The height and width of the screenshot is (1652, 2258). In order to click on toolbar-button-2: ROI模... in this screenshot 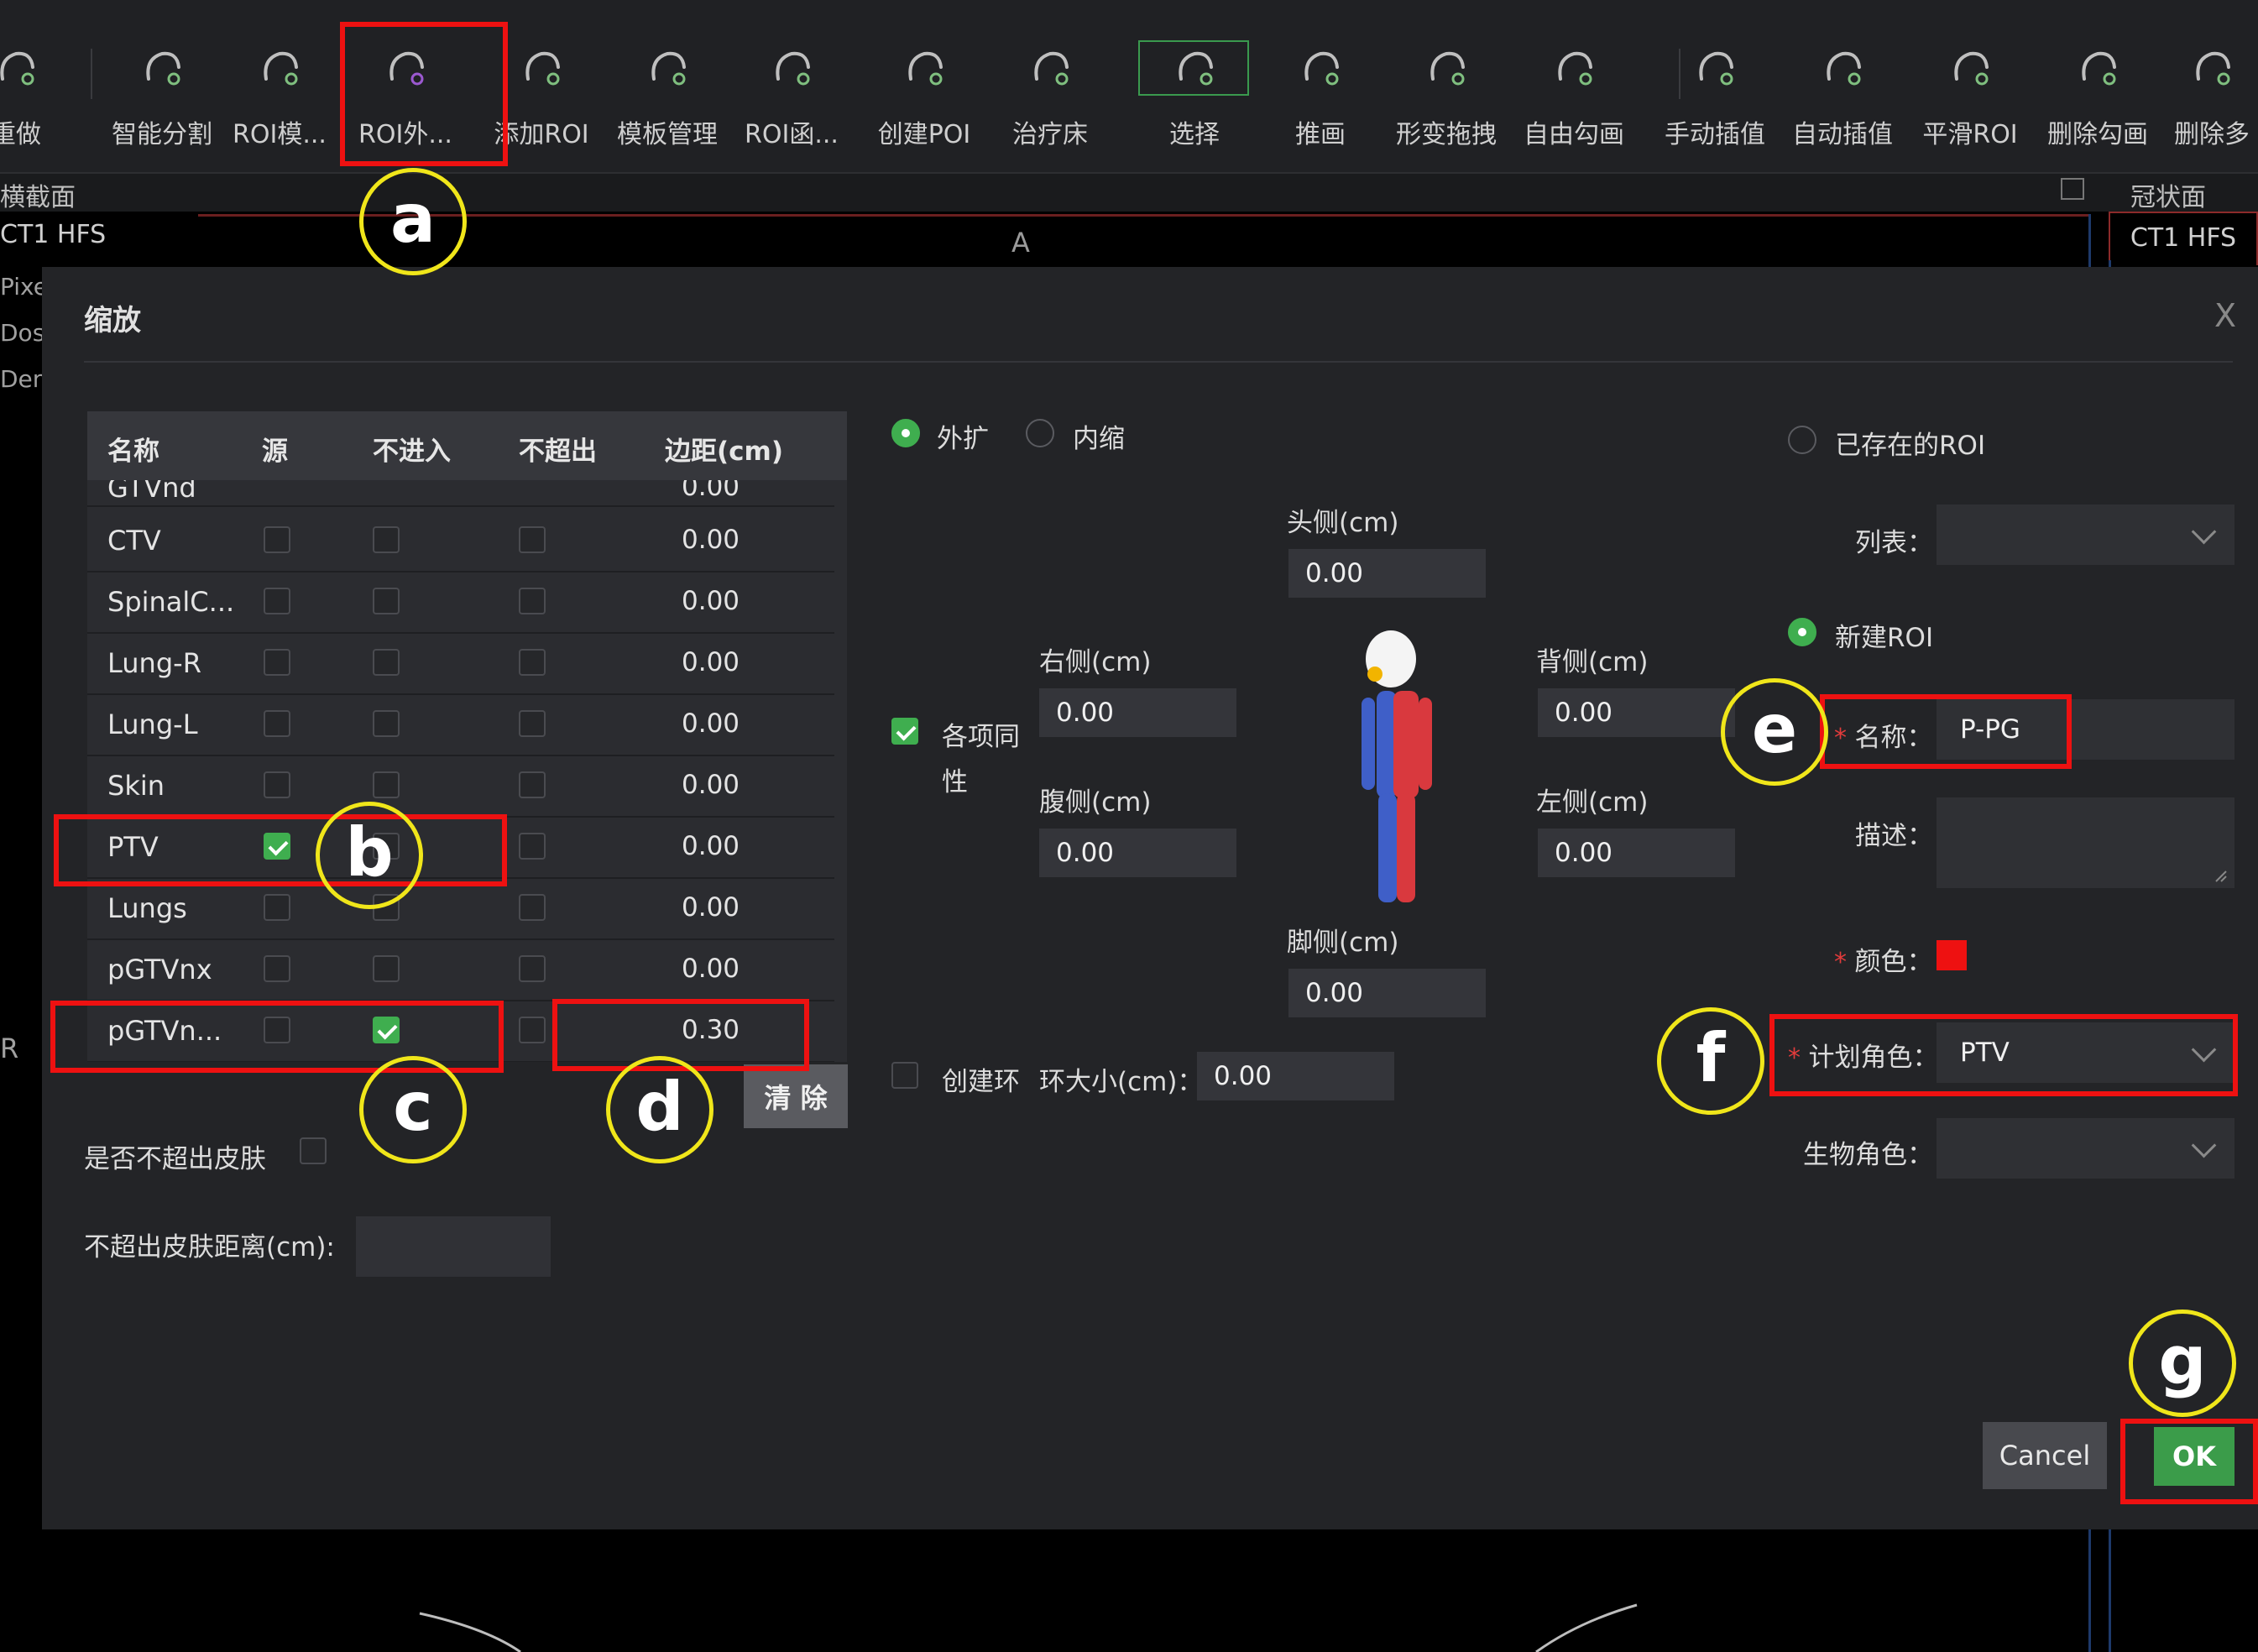, I will do `click(280, 93)`.